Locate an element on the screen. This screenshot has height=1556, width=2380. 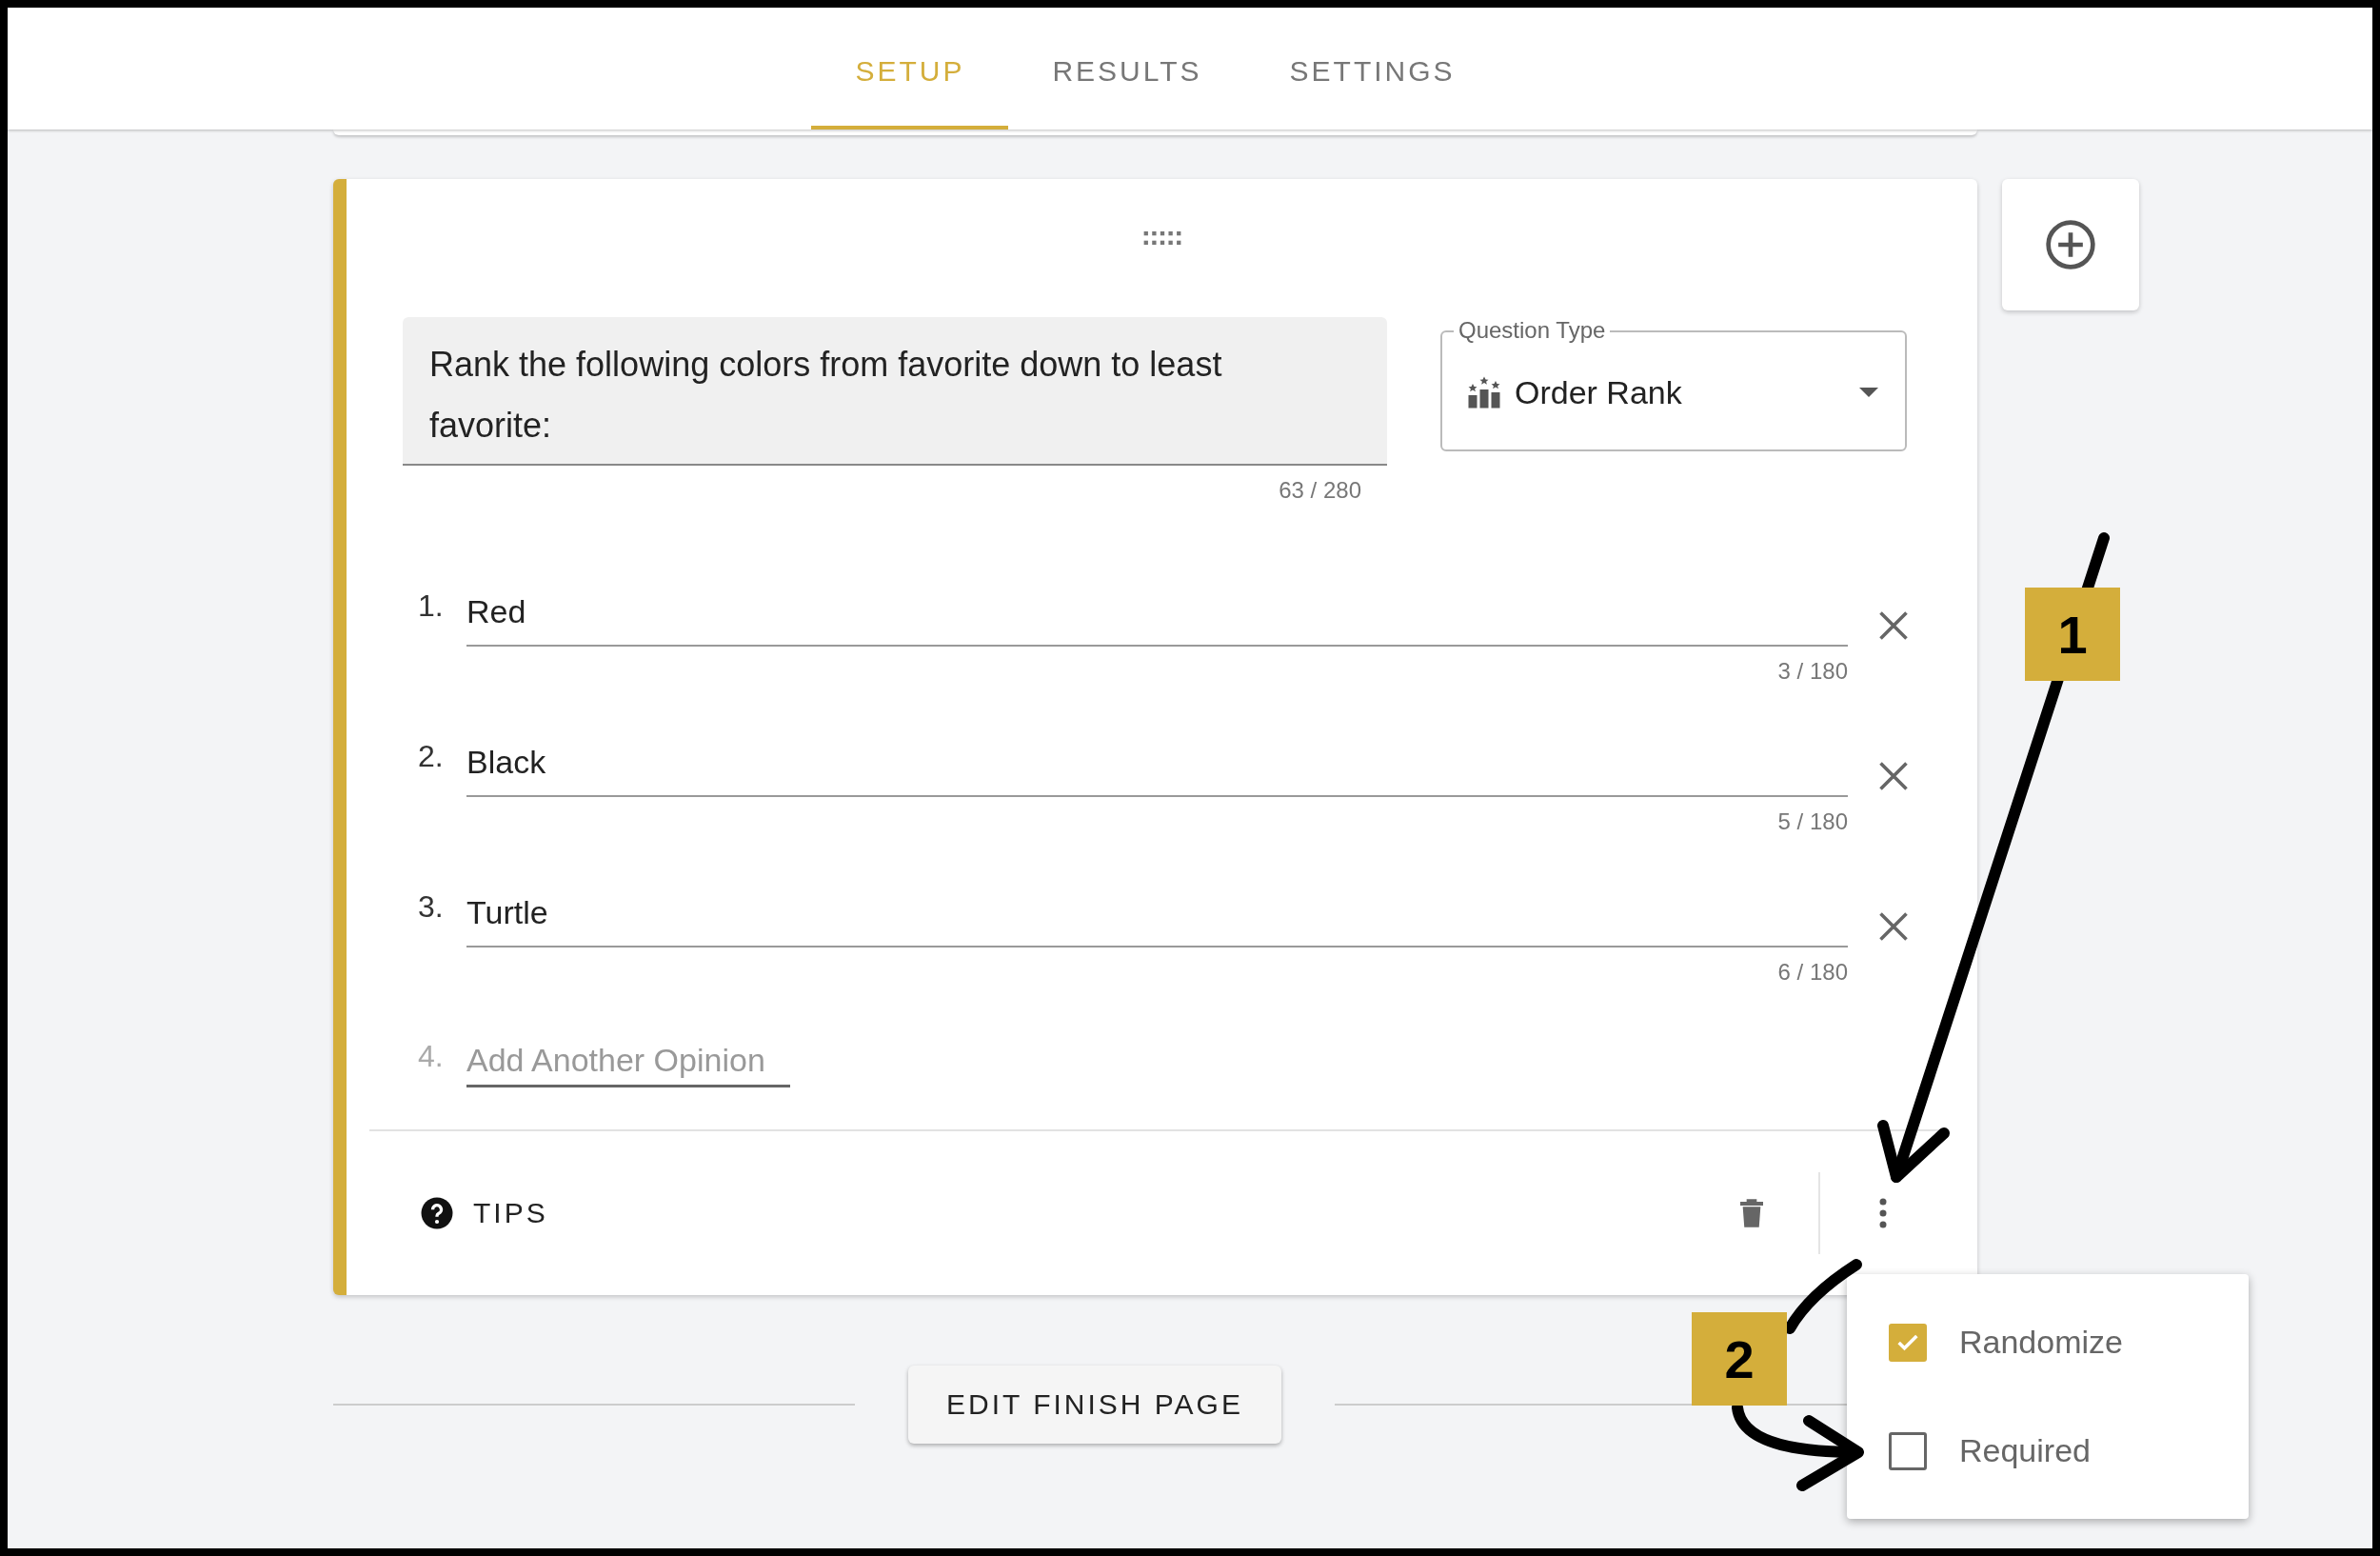
menu-item: Randomize is located at coordinates (2048, 1343).